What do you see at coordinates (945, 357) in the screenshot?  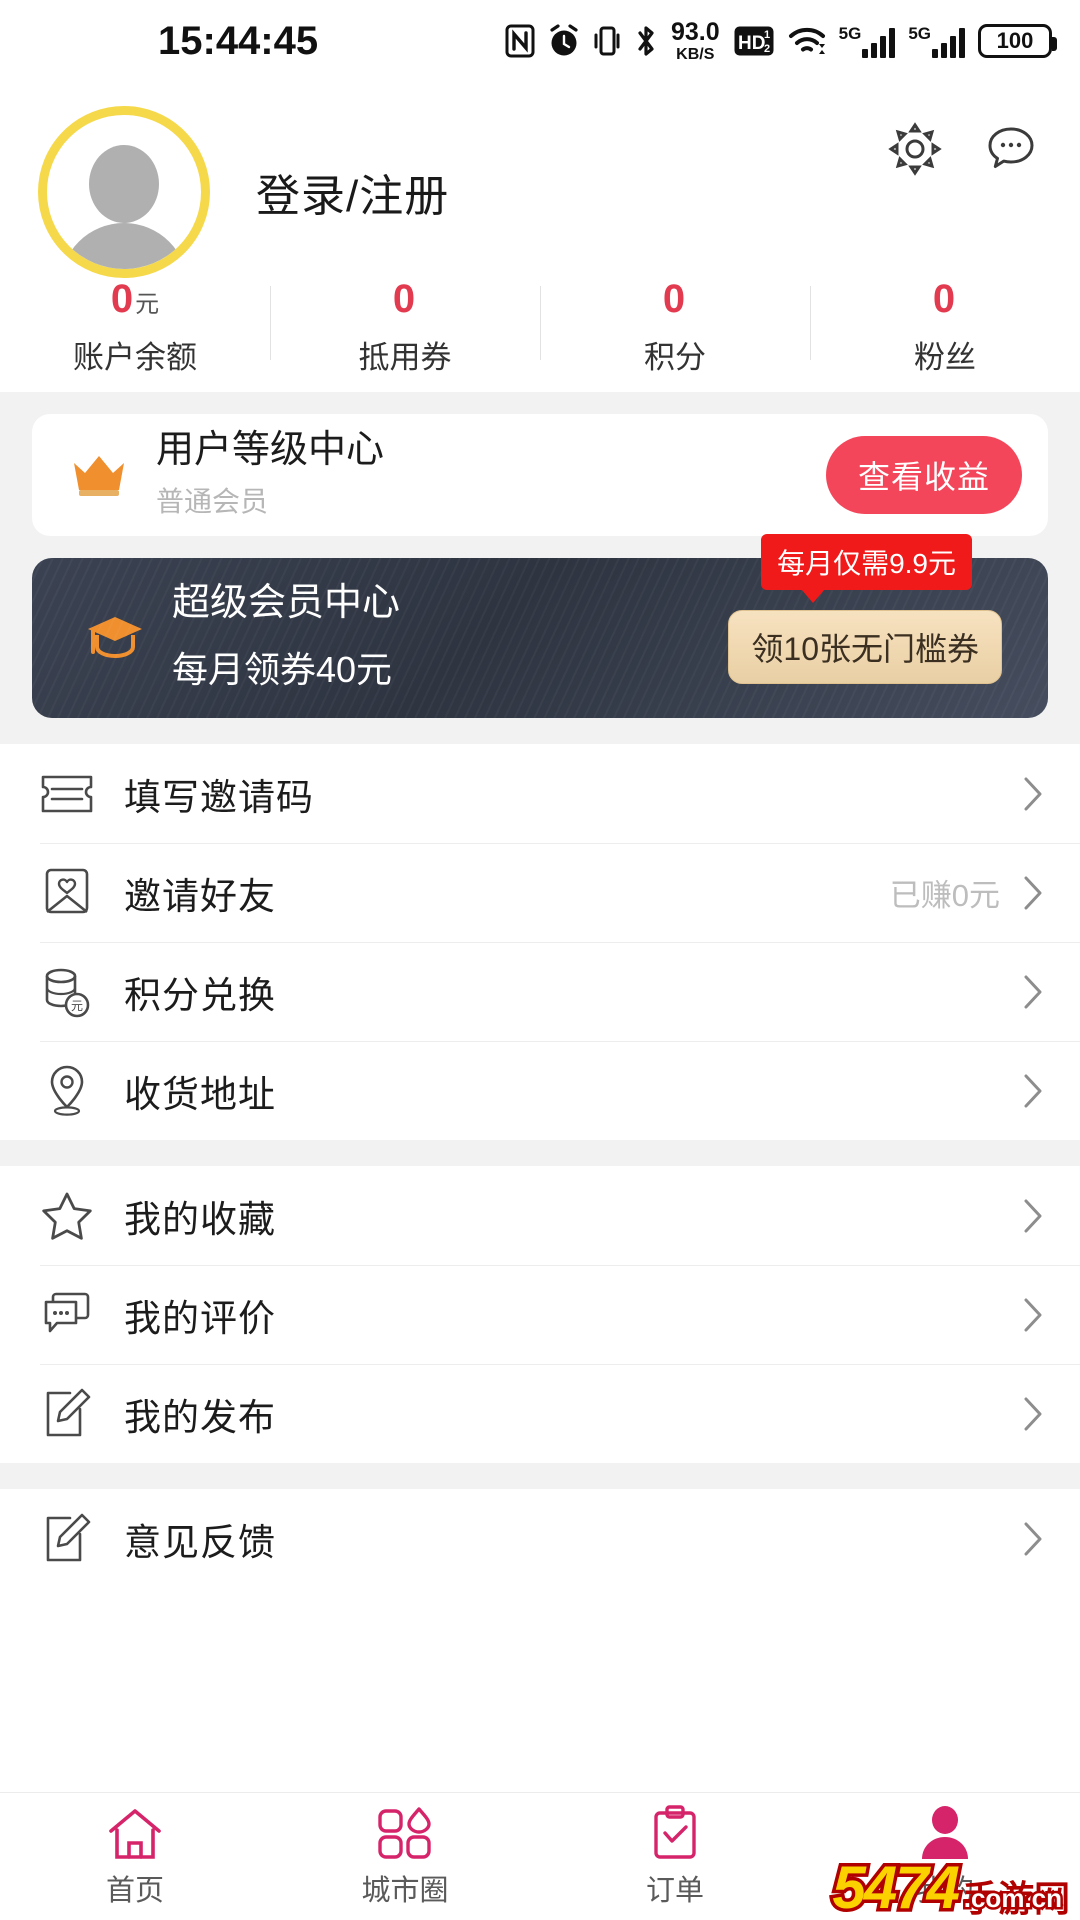 I see `stat-fans-label: 粉丝` at bounding box center [945, 357].